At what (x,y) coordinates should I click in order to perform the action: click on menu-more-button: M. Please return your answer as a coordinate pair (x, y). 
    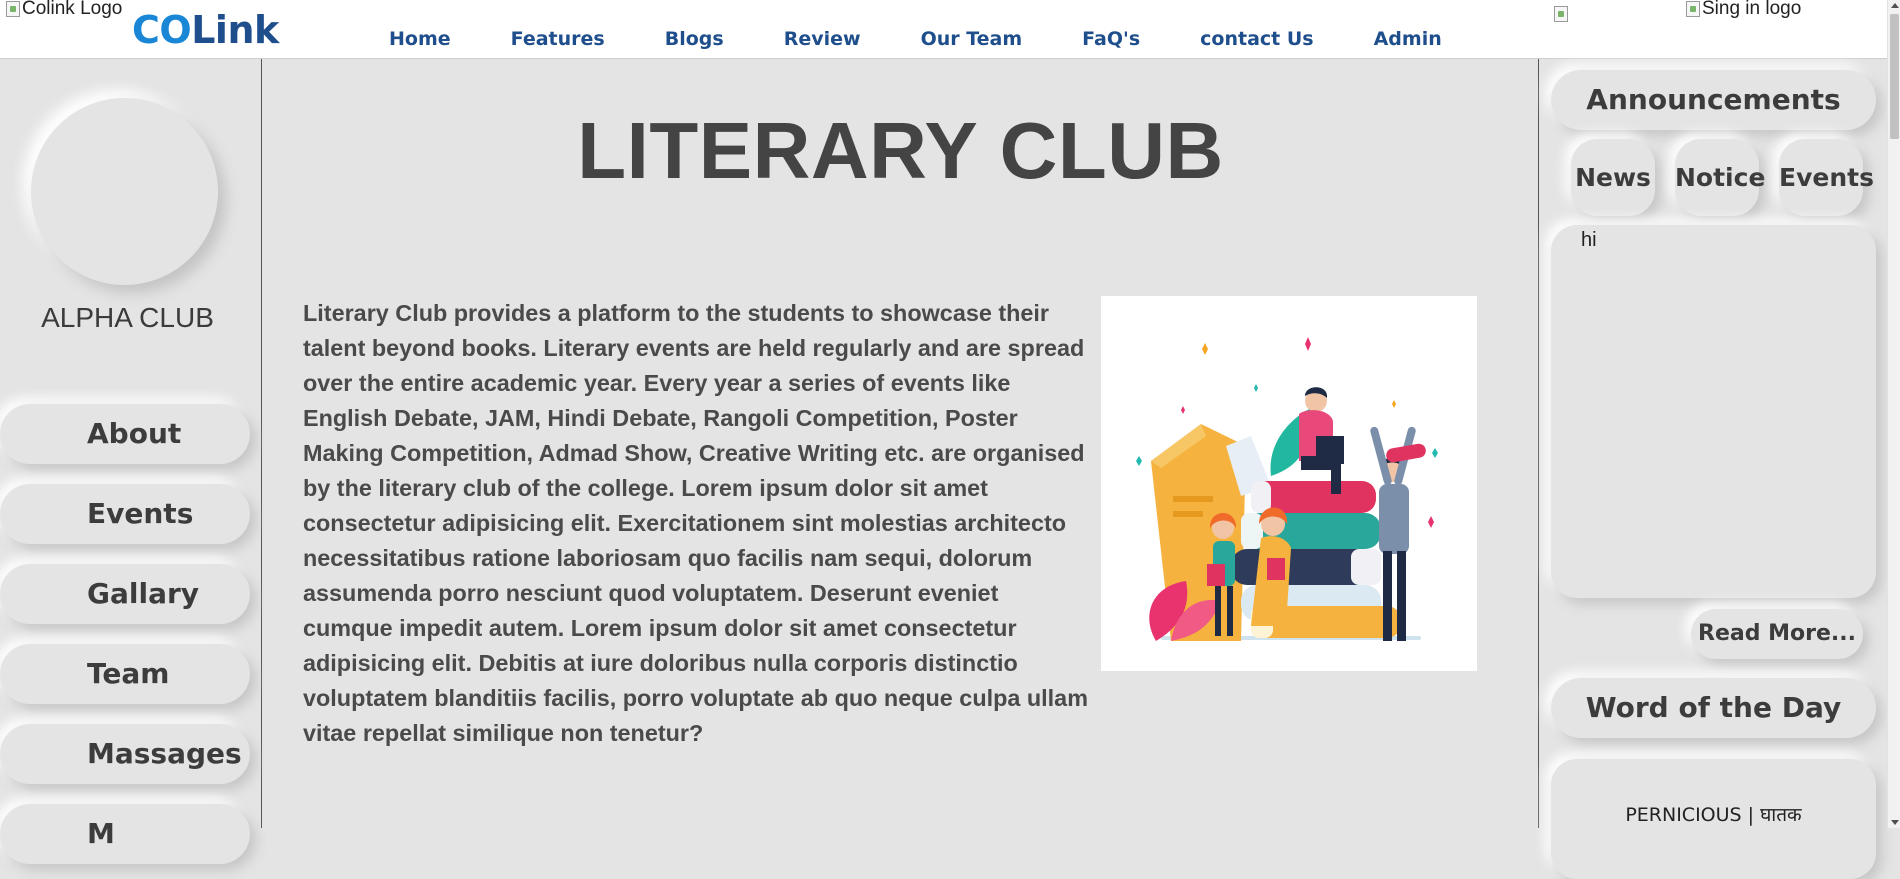
    Looking at the image, I should click on (125, 834).